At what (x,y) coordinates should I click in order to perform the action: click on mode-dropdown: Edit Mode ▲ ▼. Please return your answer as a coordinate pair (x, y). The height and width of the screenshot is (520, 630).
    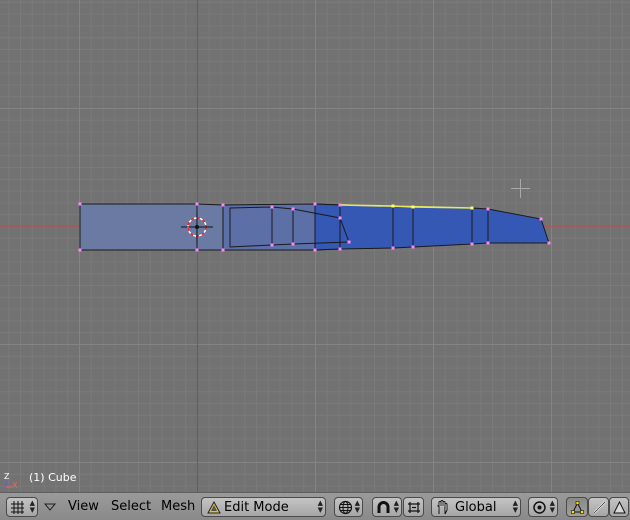
    Looking at the image, I should click on (263, 507).